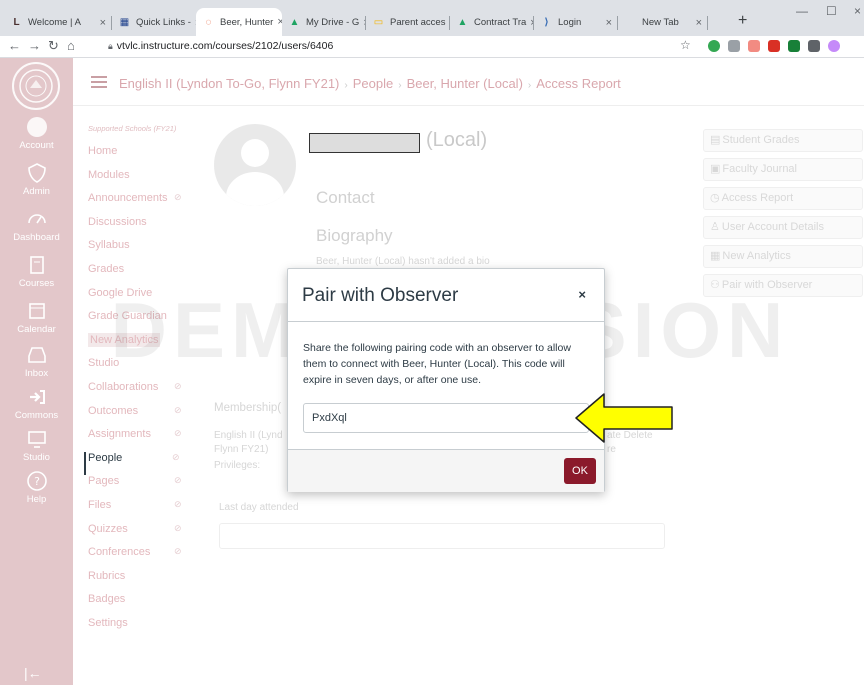 This screenshot has width=864, height=685. Describe the element at coordinates (119, 552) in the screenshot. I see `course-nav-label: Conferences` at that location.